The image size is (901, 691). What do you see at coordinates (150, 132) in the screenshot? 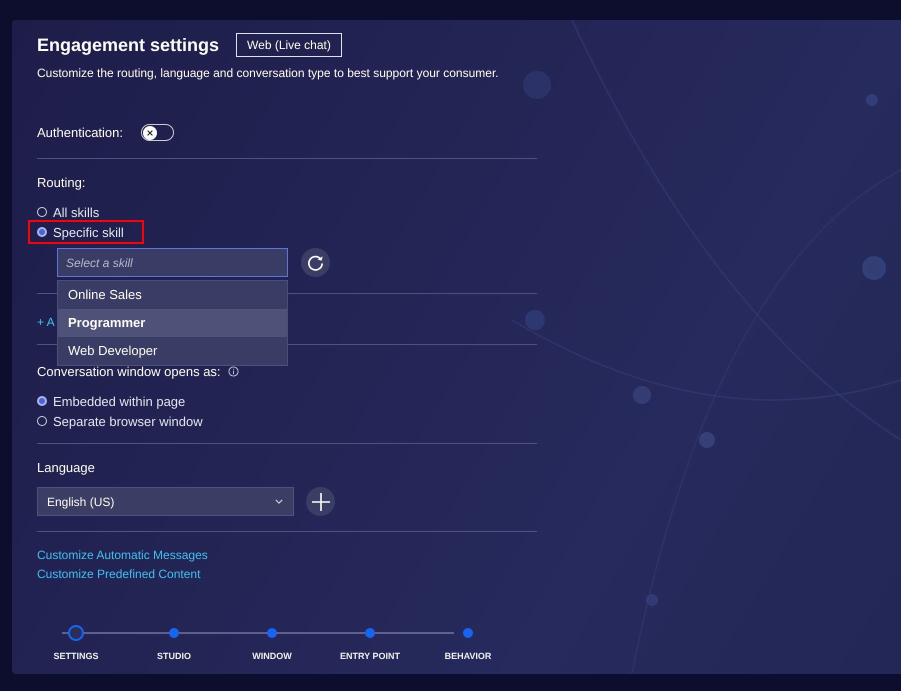
I see `close-icon` at bounding box center [150, 132].